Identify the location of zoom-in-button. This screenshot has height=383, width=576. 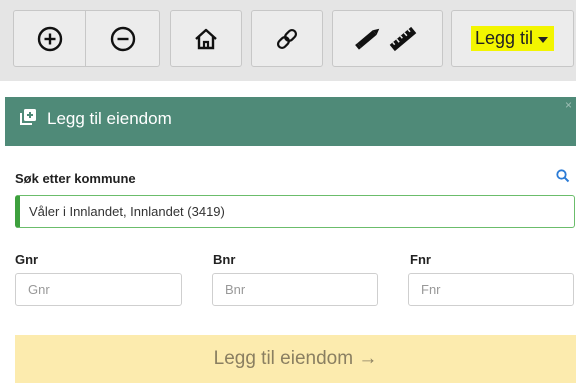
(49, 38).